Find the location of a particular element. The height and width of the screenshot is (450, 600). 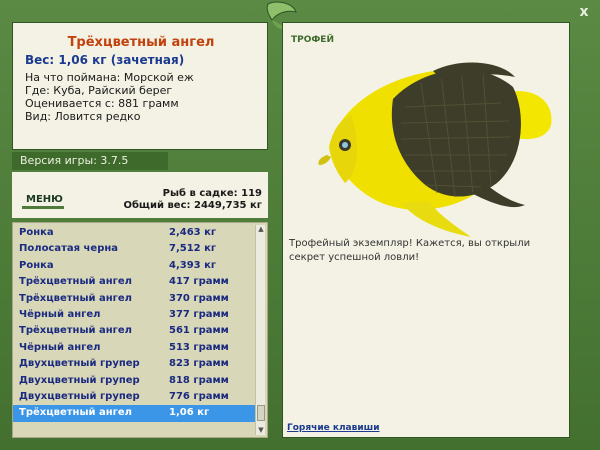

game-version: Версия игры: 3.7.5 is located at coordinates (90, 161).